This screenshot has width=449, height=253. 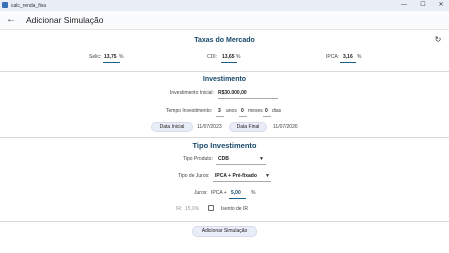 What do you see at coordinates (241, 164) in the screenshot?
I see `product-type-underline` at bounding box center [241, 164].